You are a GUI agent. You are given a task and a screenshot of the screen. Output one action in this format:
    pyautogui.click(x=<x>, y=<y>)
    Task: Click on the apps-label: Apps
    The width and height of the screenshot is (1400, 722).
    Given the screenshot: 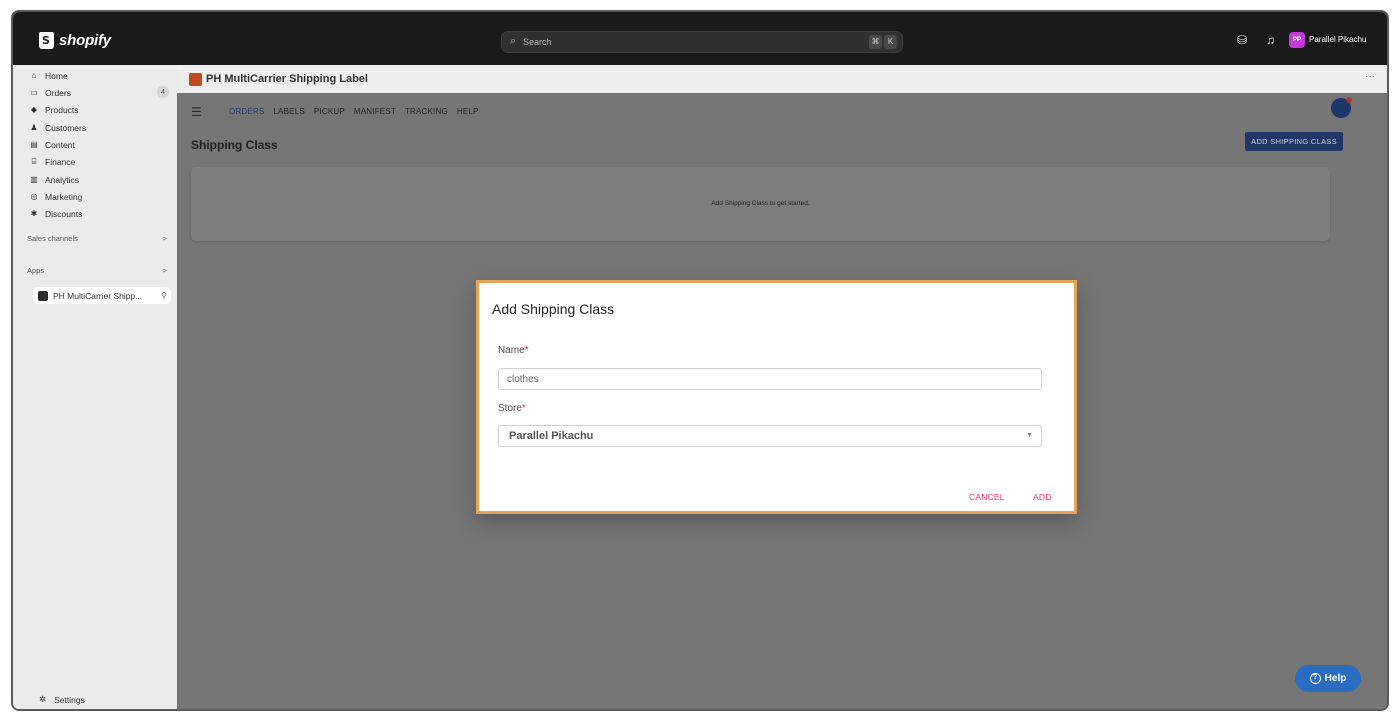 What is the action you would take?
    pyautogui.click(x=36, y=270)
    